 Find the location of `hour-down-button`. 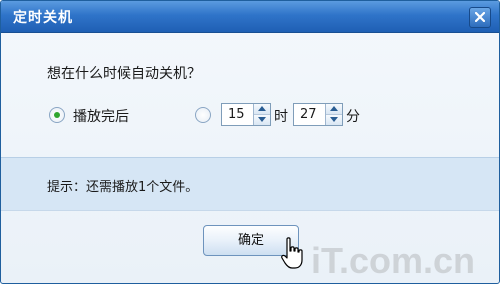

hour-down-button is located at coordinates (262, 120).